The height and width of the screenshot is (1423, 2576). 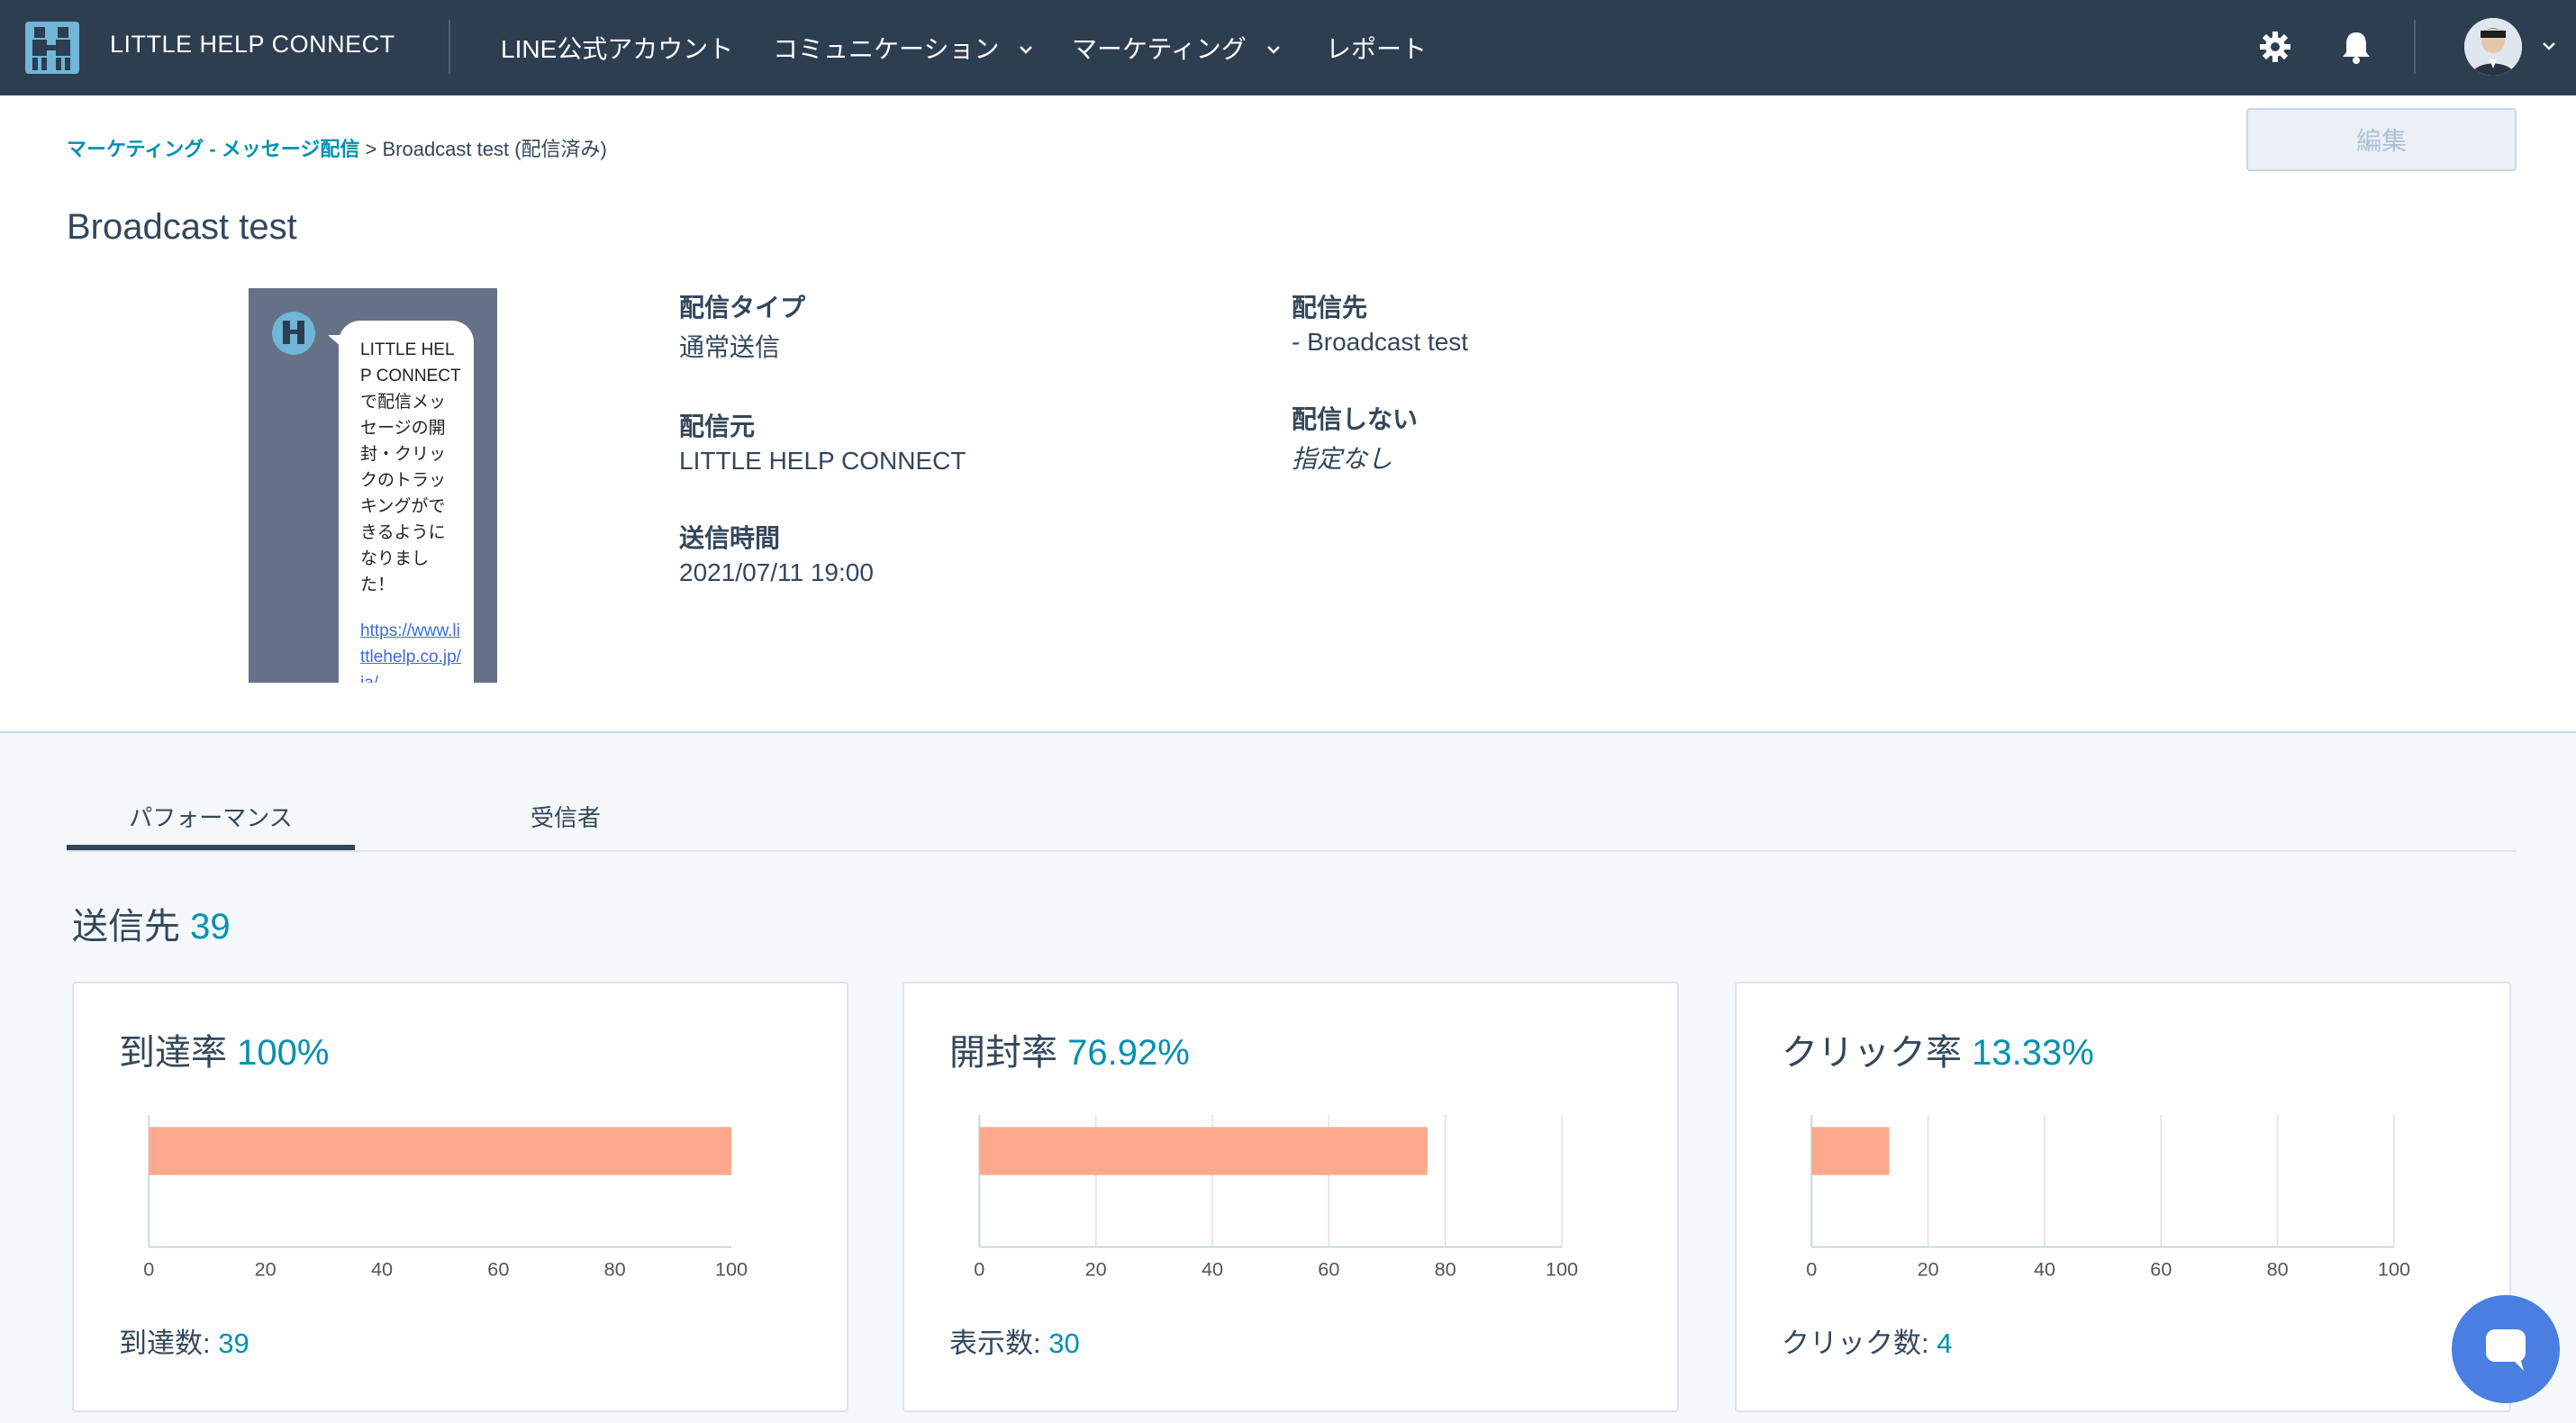 What do you see at coordinates (730, 538) in the screenshot?
I see `send-time-label: 送信時間` at bounding box center [730, 538].